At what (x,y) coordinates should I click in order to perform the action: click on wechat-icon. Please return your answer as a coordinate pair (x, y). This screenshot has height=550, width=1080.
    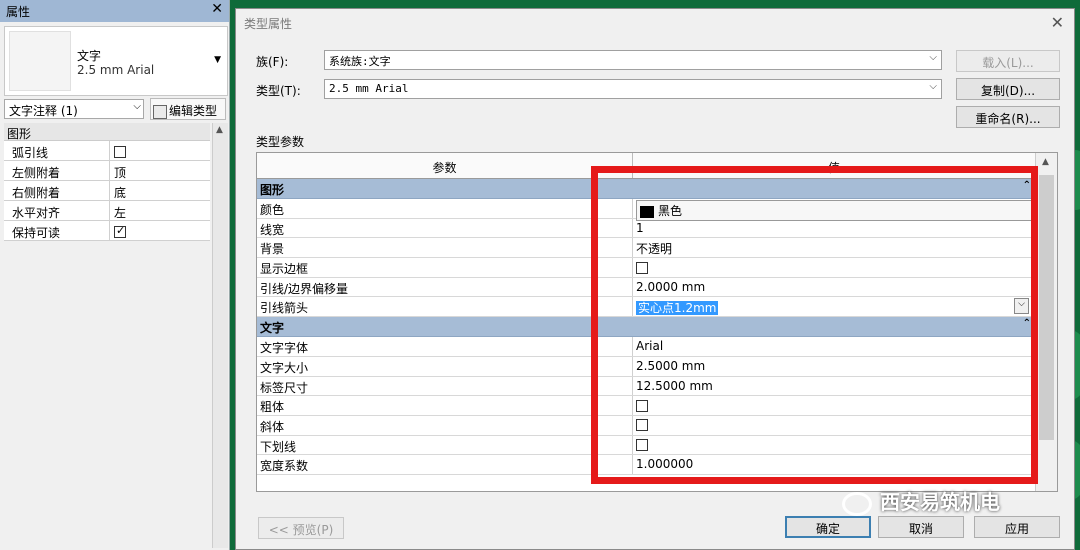
    Looking at the image, I should click on (857, 503).